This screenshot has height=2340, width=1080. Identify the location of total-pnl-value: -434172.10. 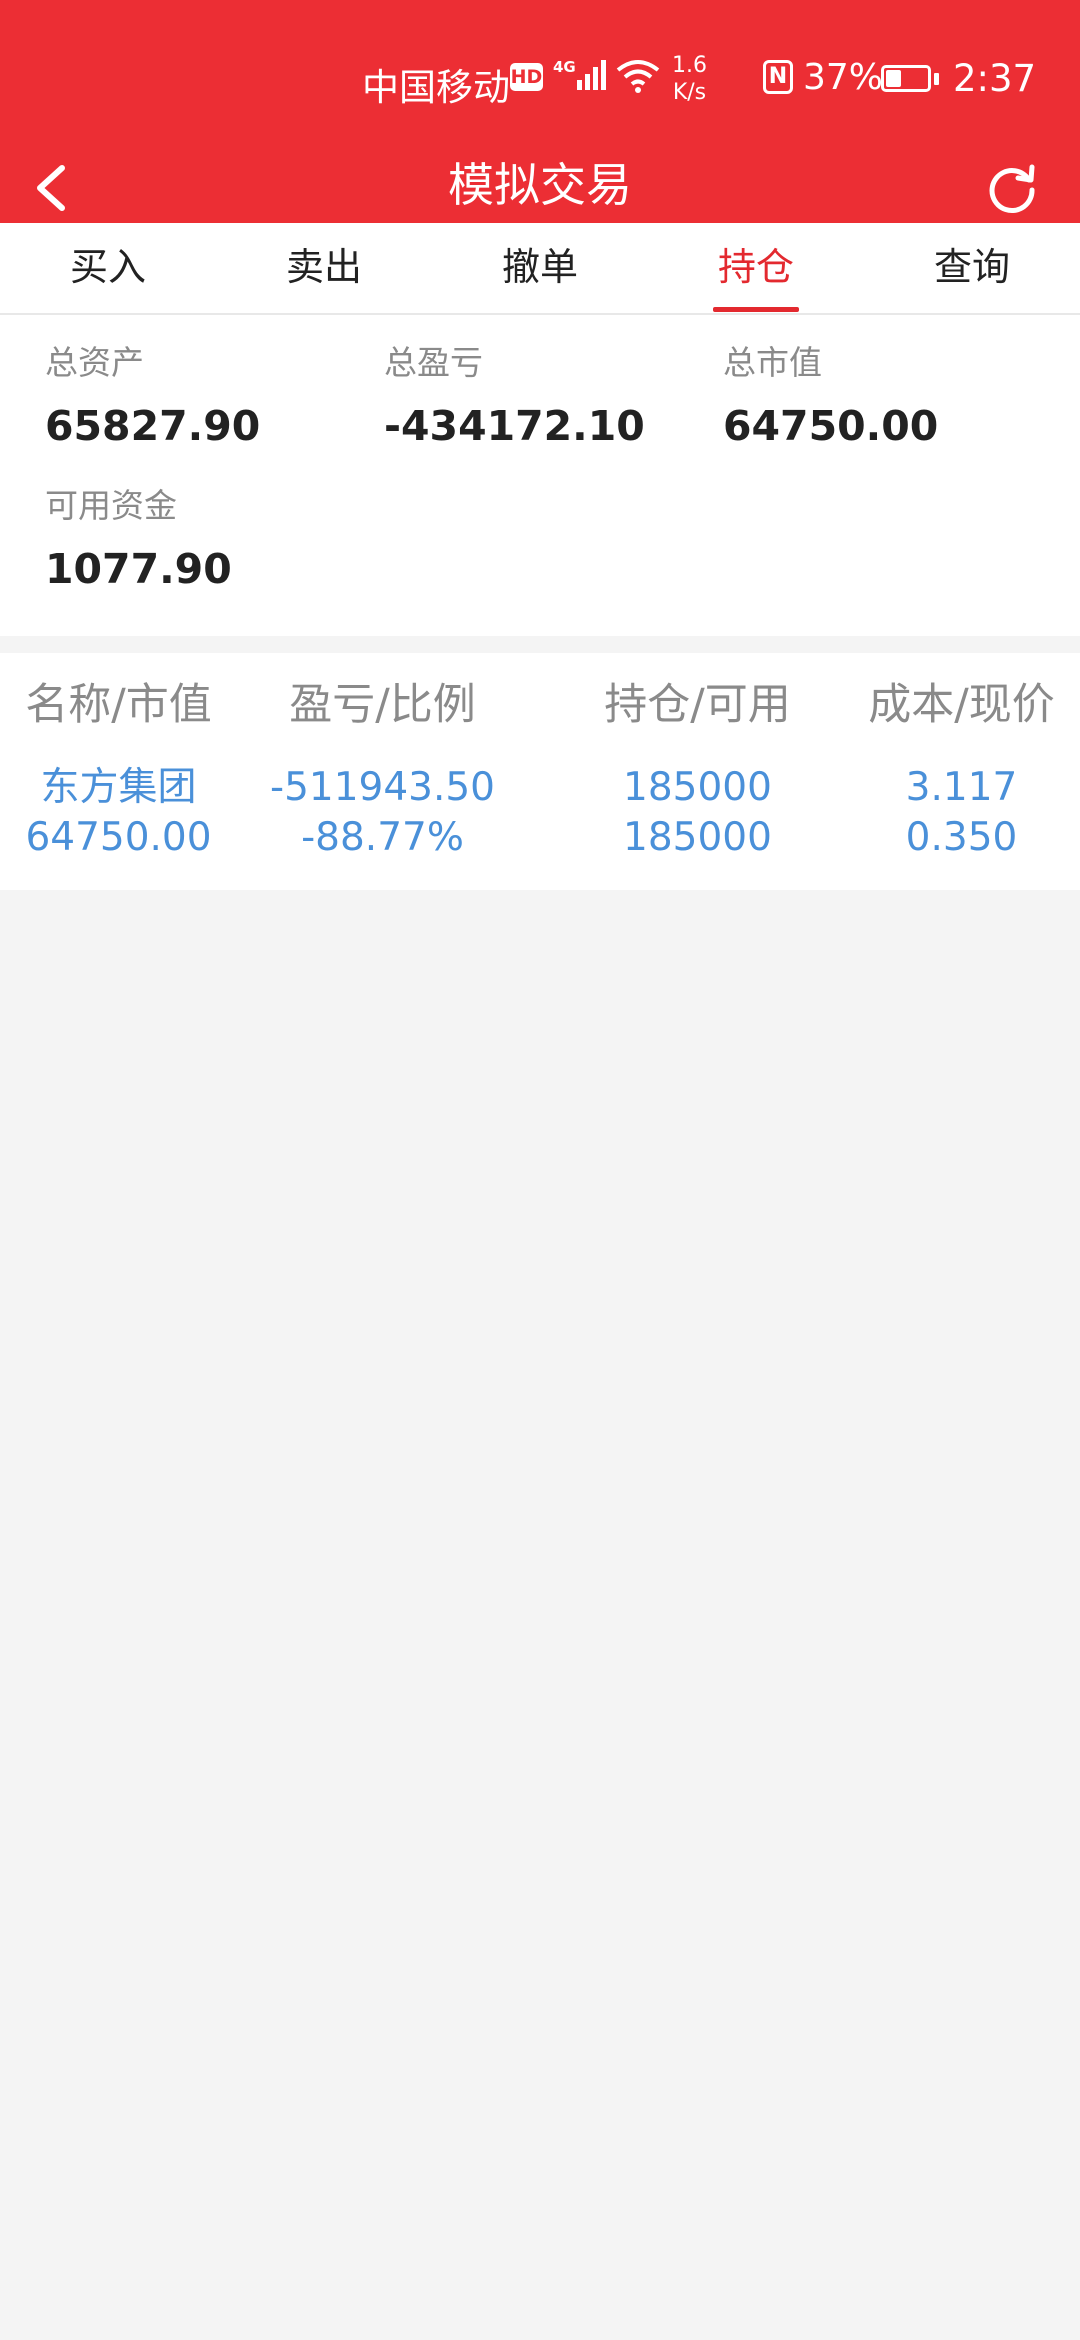
(514, 426).